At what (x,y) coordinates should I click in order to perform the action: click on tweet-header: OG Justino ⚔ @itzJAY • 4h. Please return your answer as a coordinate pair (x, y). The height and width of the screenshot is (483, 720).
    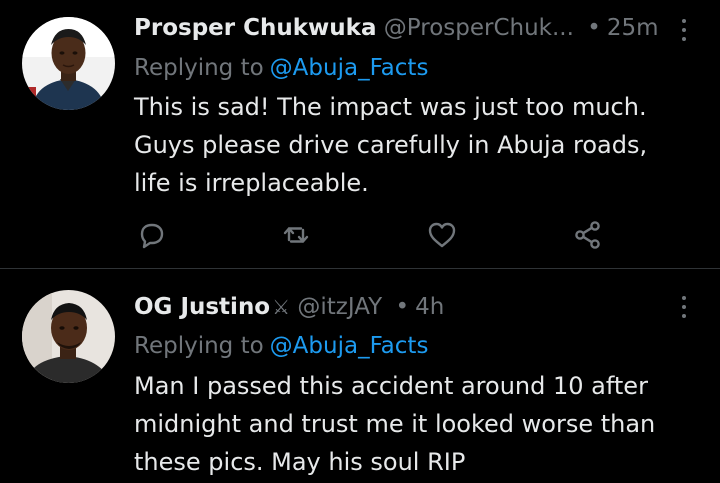
    Looking at the image, I should click on (289, 307).